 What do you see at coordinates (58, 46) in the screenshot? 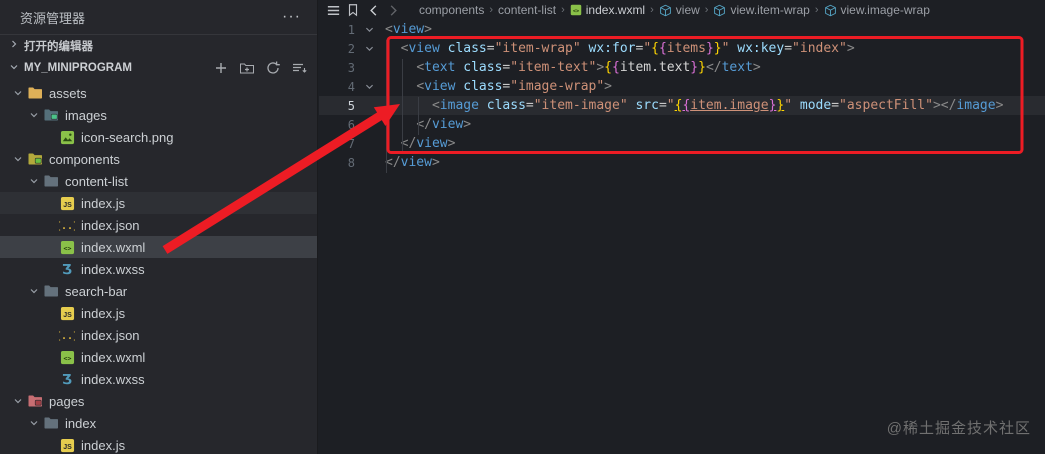
I see `open-editors-label: 打开的编辑器` at bounding box center [58, 46].